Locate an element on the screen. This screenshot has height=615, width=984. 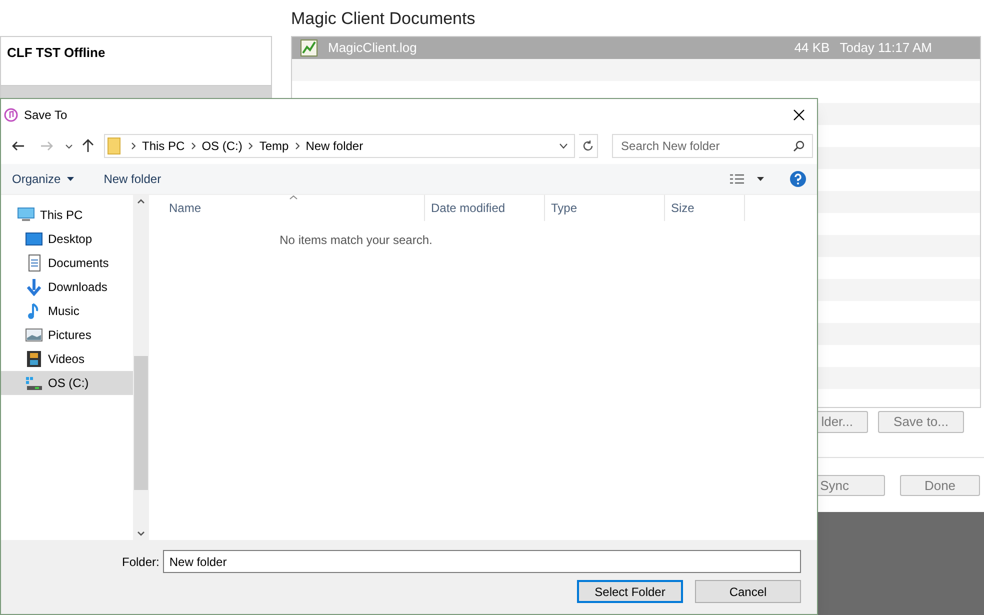
address-bar: This PC OS (C:) Temp New folder is located at coordinates (339, 146).